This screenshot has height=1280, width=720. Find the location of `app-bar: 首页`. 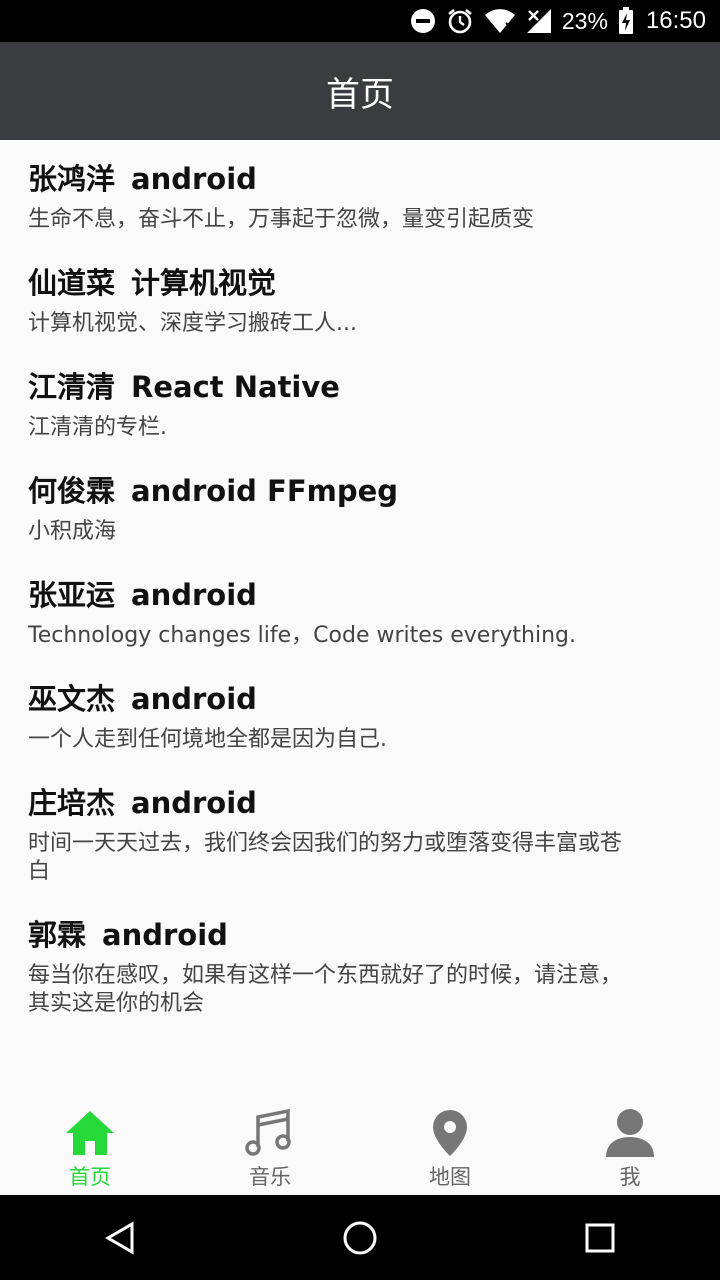

app-bar: 首页 is located at coordinates (360, 91).